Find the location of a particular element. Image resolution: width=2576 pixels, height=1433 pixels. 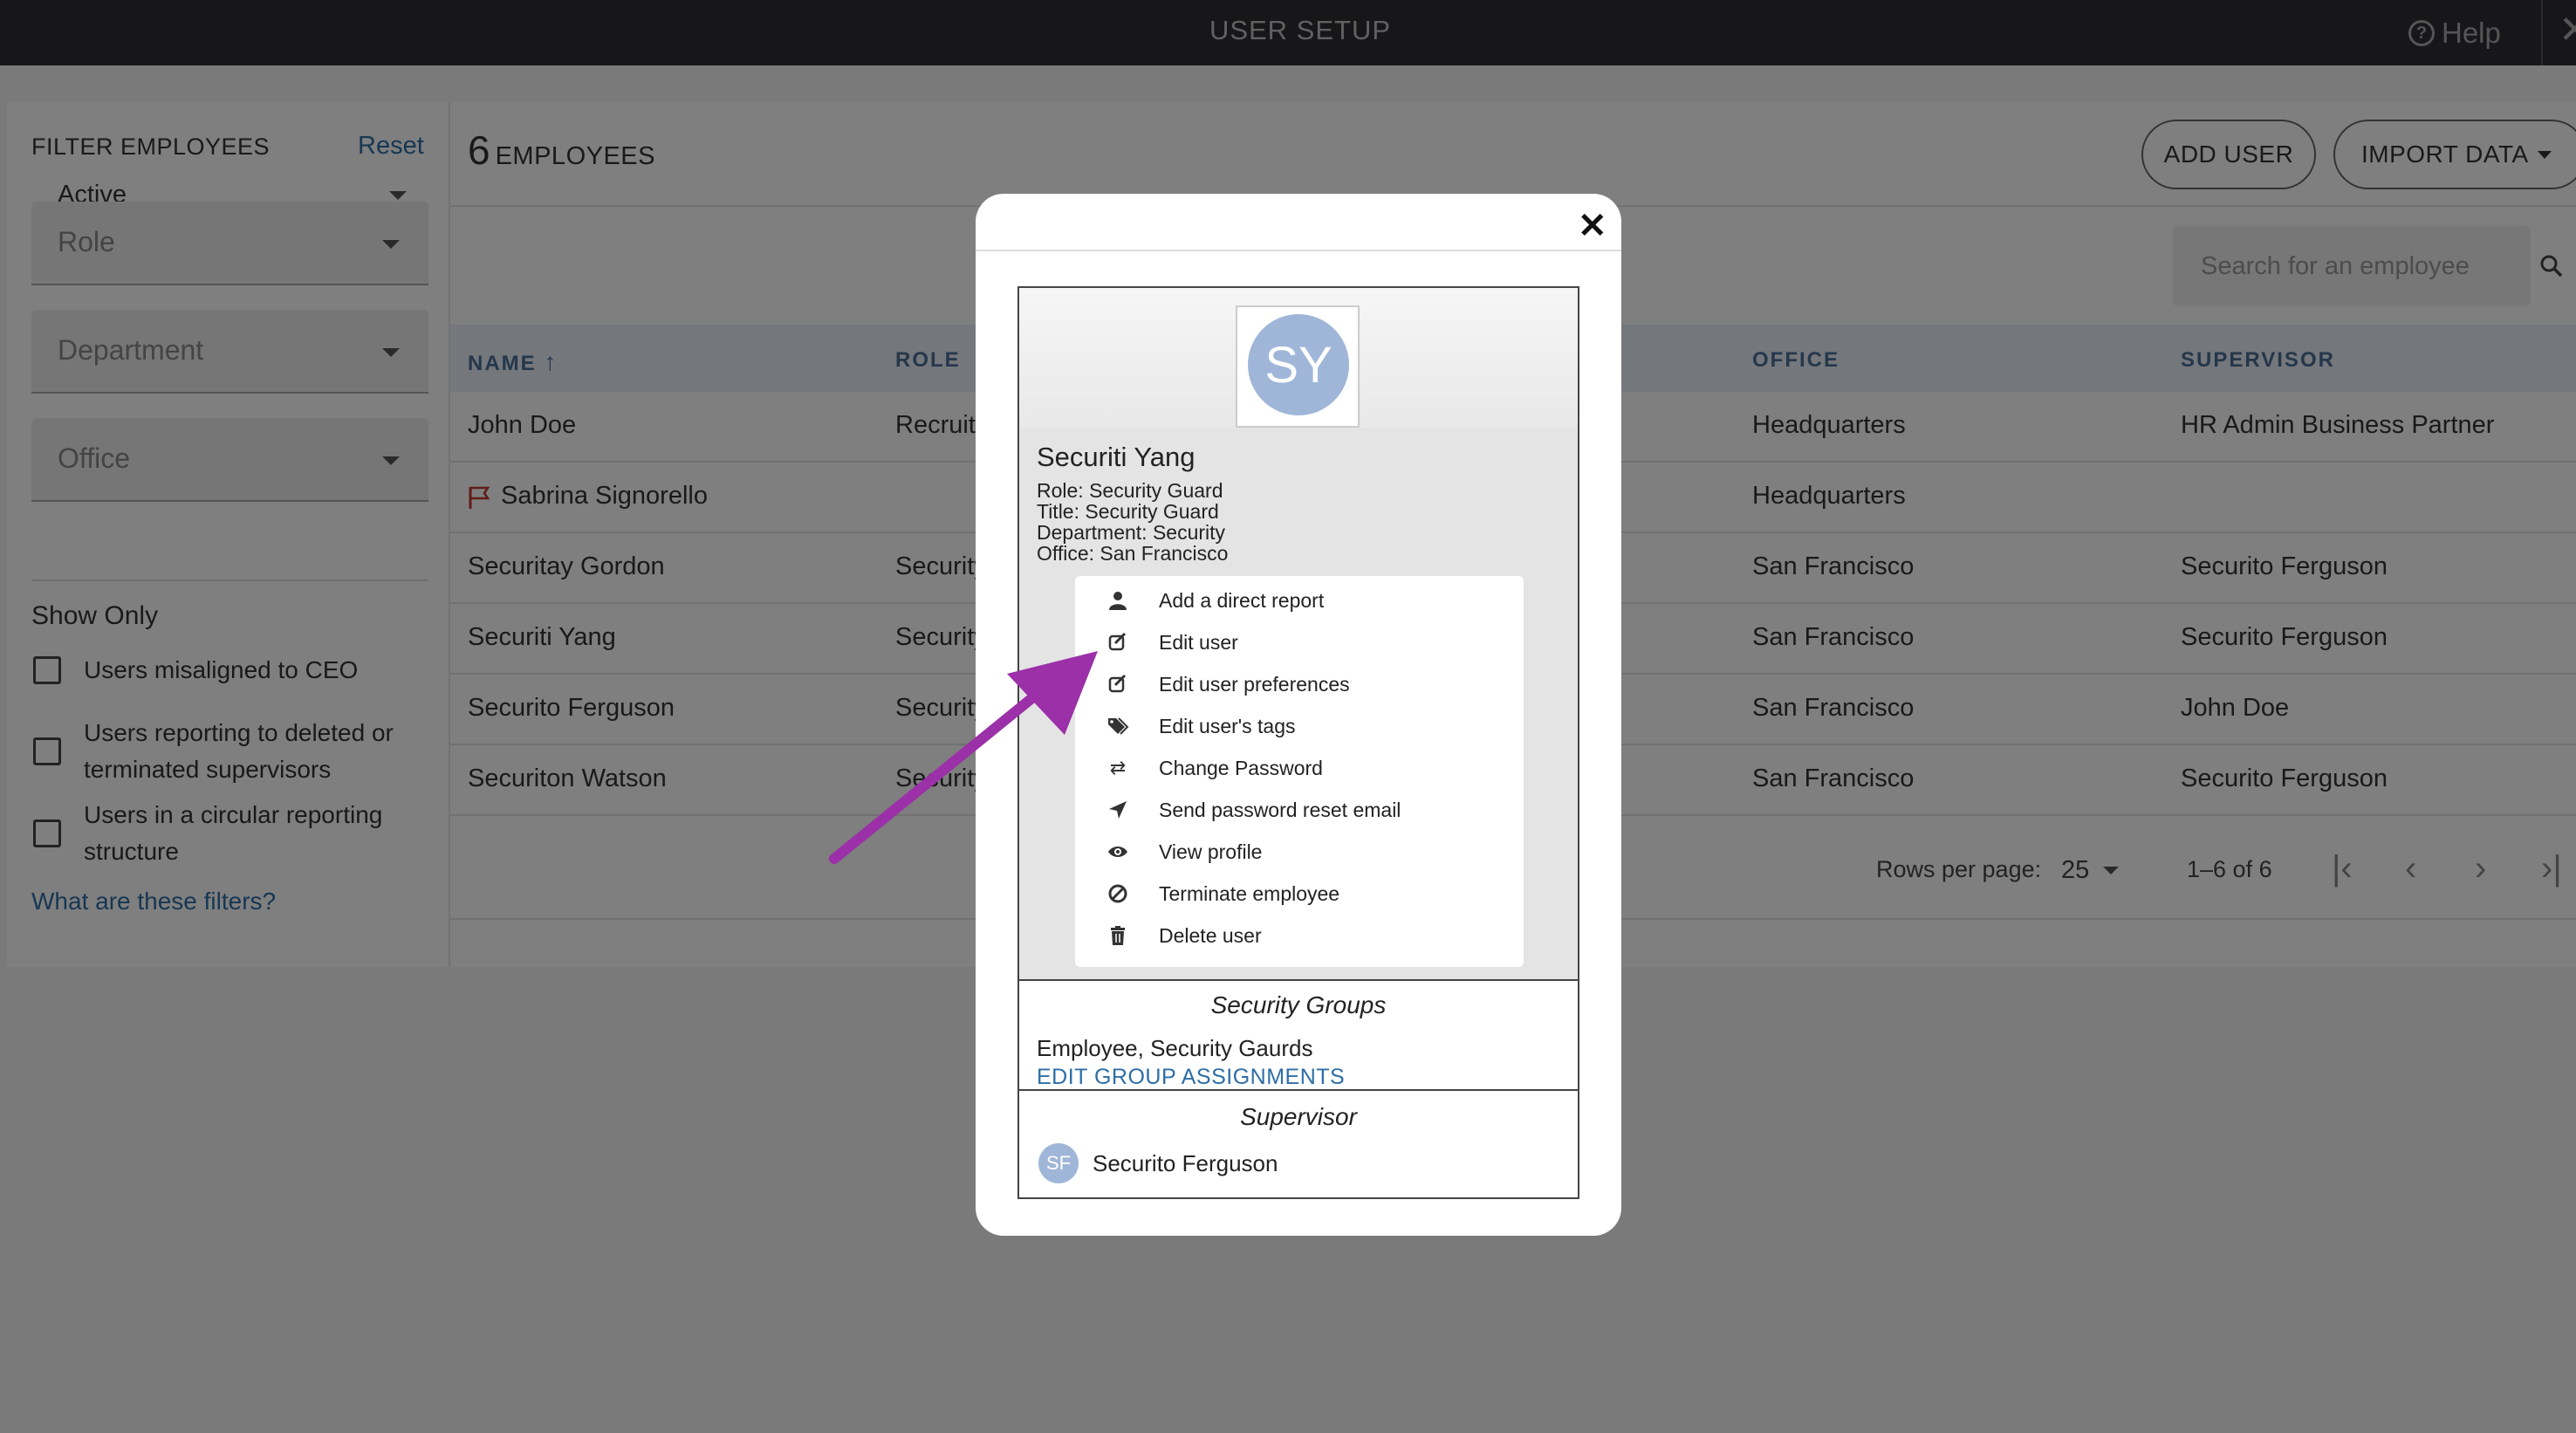

user-department: Department: Security is located at coordinates (1131, 532).